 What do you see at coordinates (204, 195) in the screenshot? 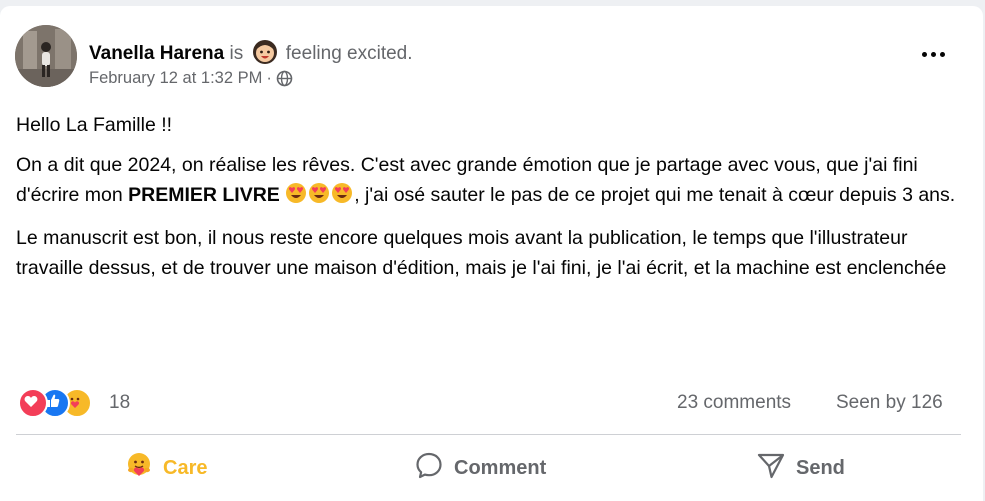
I see `book-title-bold: PREMIER LIVRE` at bounding box center [204, 195].